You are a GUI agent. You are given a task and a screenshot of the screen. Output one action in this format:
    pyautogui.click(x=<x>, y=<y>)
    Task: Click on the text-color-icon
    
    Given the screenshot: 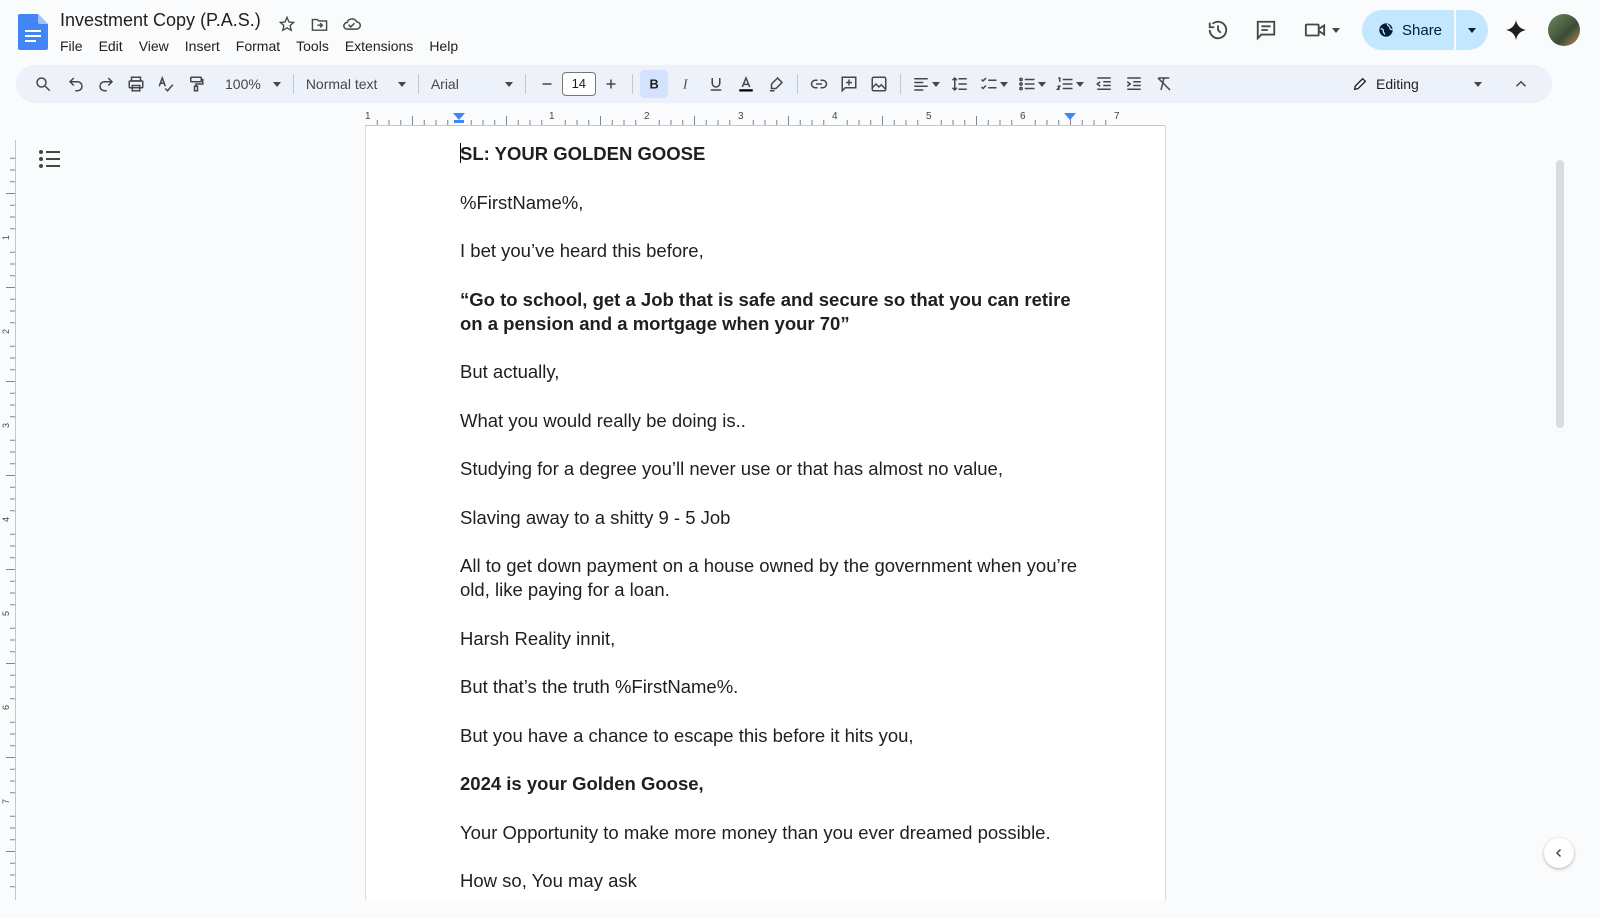 What is the action you would take?
    pyautogui.click(x=746, y=84)
    